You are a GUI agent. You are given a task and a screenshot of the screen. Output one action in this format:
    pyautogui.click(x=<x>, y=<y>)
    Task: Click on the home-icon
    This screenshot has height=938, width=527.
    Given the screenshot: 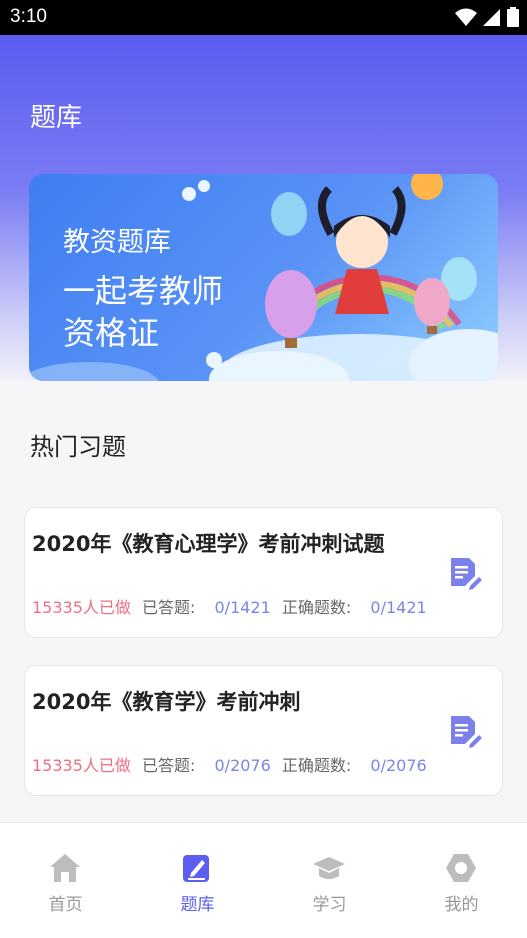 What is the action you would take?
    pyautogui.click(x=65, y=868)
    